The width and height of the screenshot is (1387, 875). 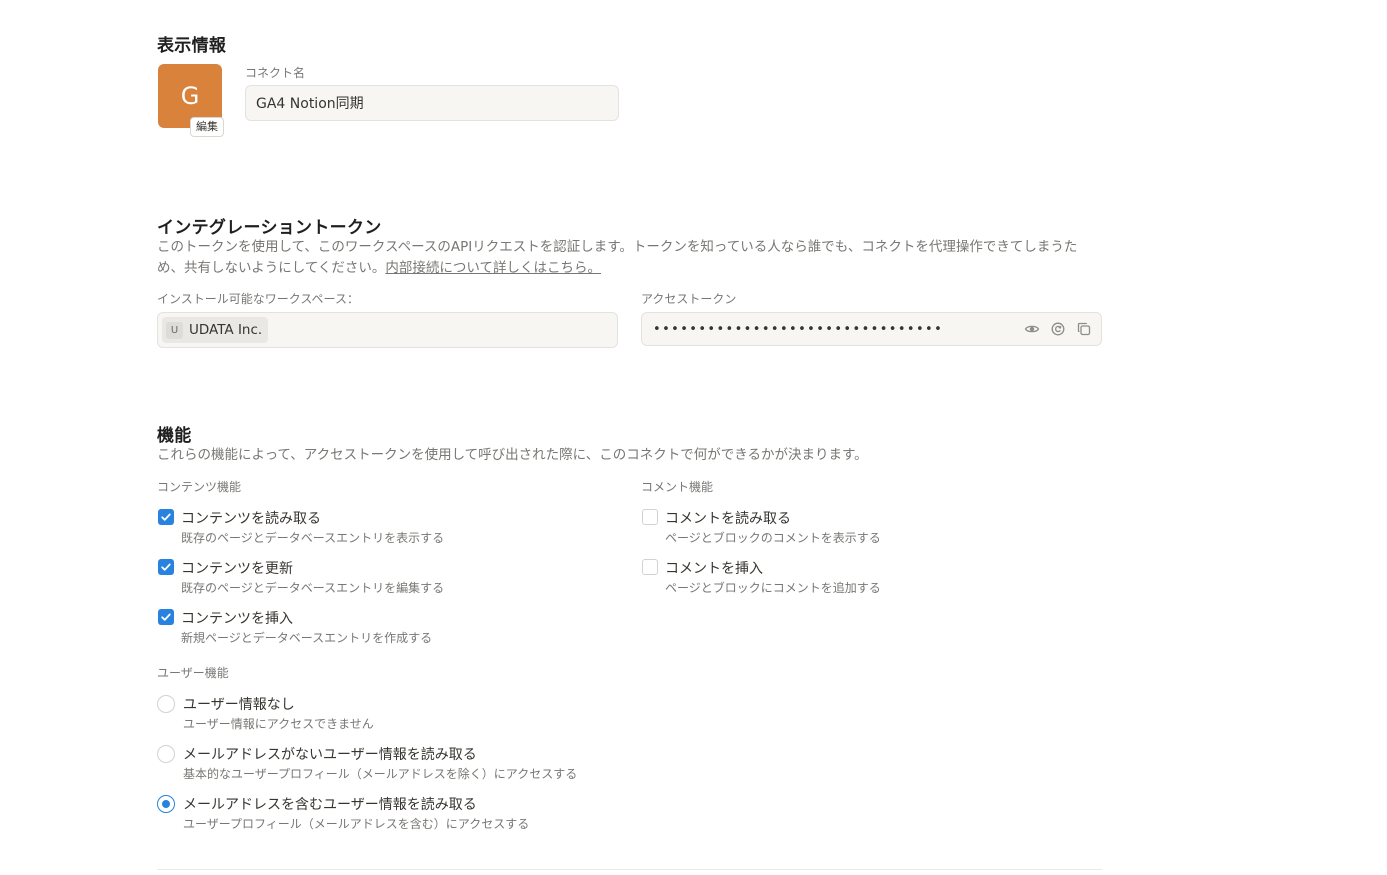 I want to click on content-insert-sub: 新規ページとデータベースエントリを作成する, so click(x=307, y=638).